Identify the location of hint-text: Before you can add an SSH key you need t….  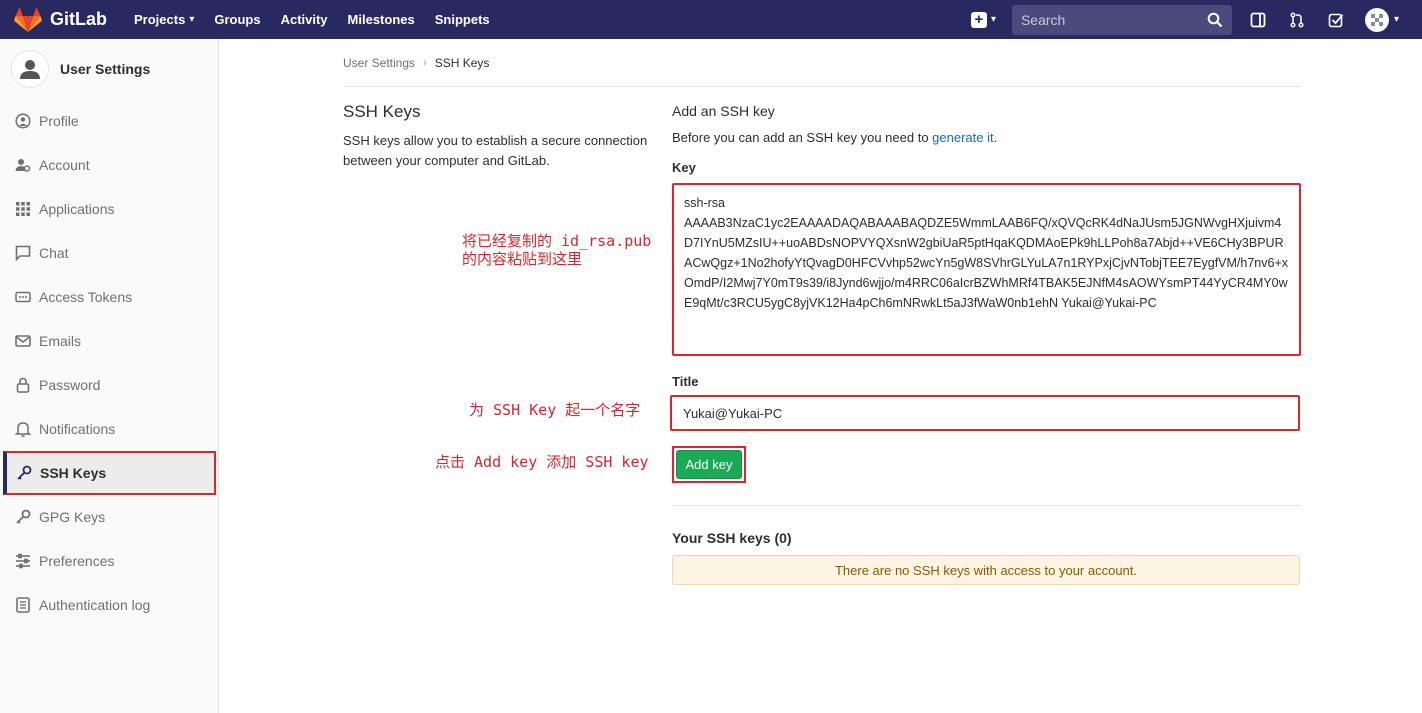
(802, 137).